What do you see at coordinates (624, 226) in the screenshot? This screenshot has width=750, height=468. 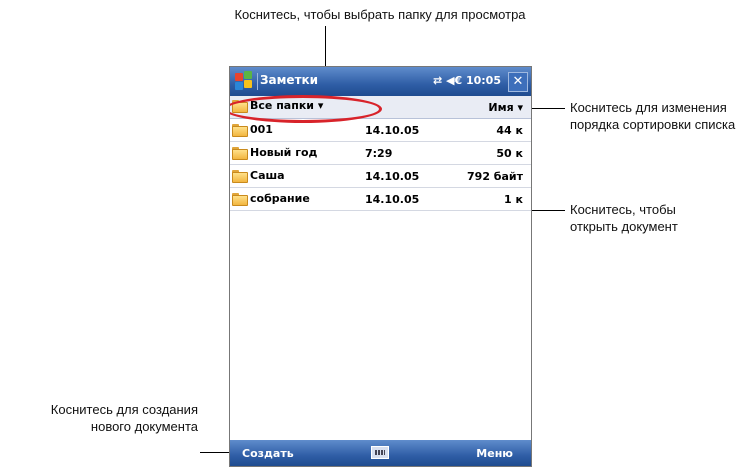 I see `callout-open-line2: открыть документ` at bounding box center [624, 226].